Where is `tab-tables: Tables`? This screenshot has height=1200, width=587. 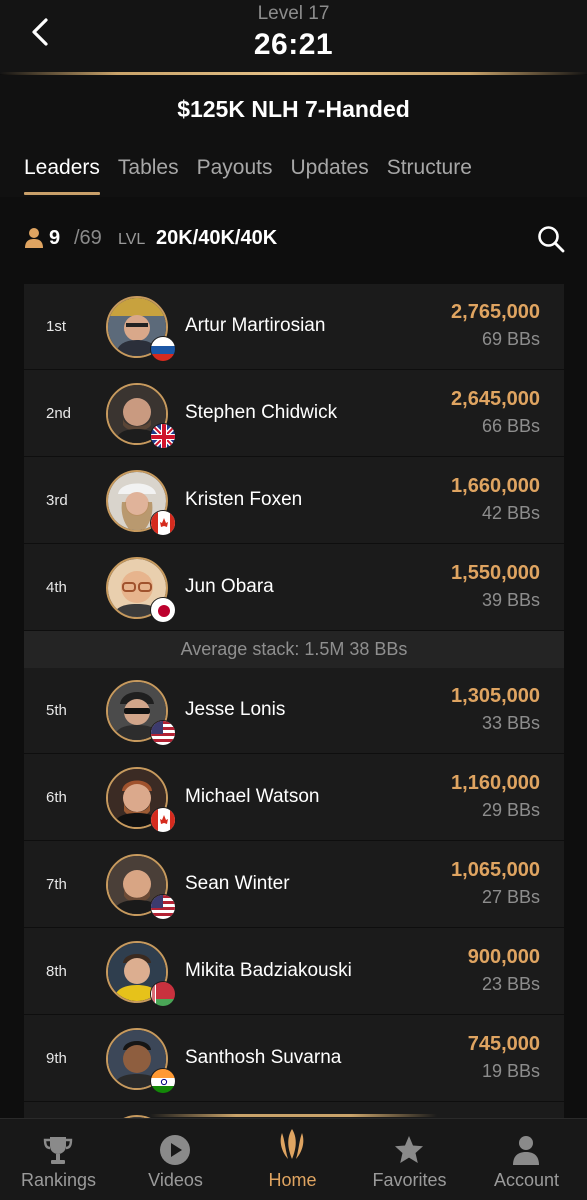 tab-tables: Tables is located at coordinates (148, 176).